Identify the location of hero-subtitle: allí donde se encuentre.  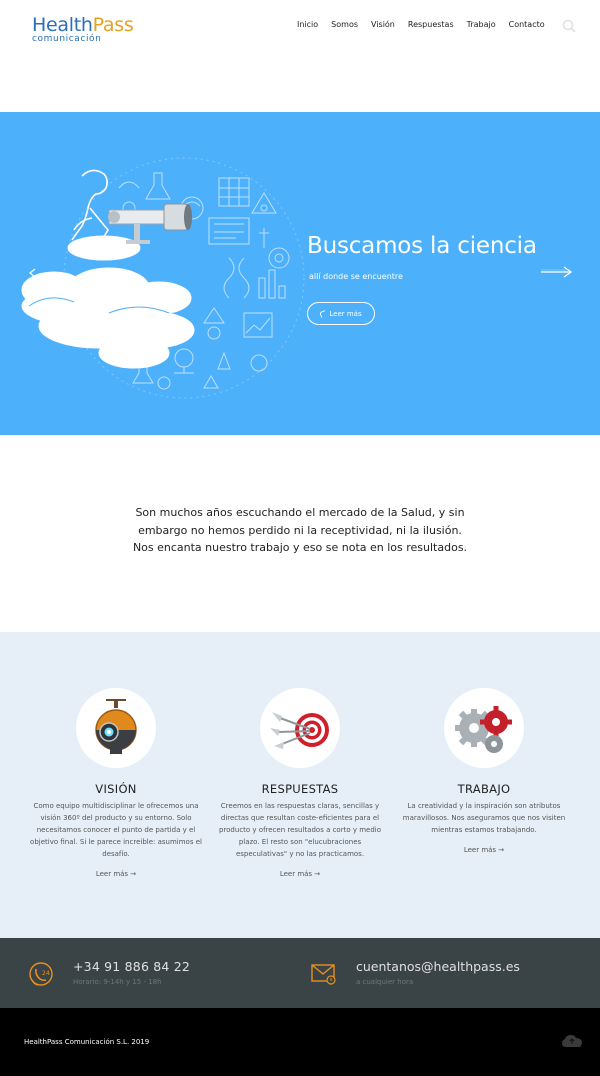
(356, 276).